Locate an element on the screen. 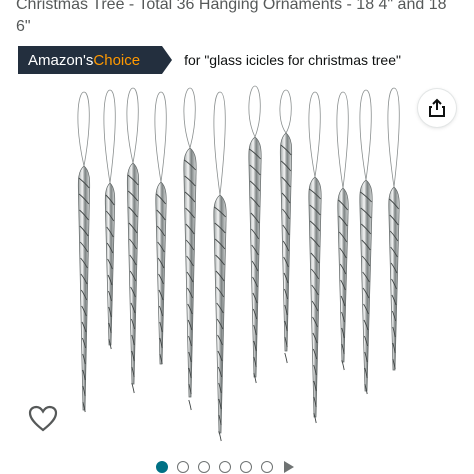  carousel-indicators is located at coordinates (225, 467).